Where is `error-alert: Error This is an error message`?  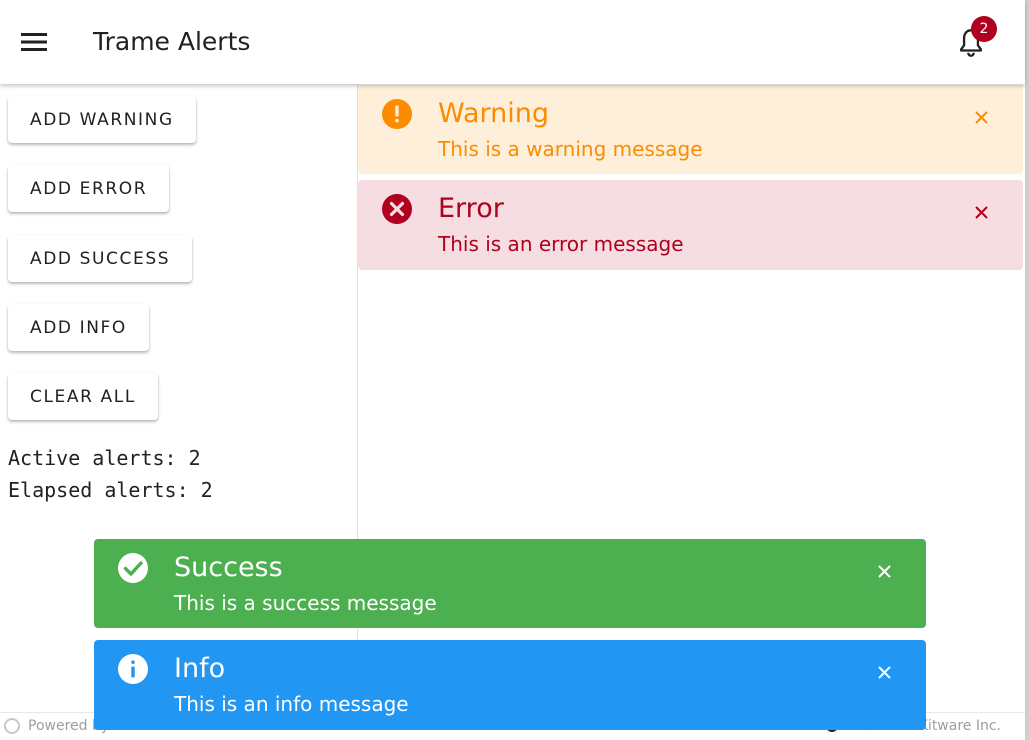
error-alert: Error This is an error message is located at coordinates (690, 225).